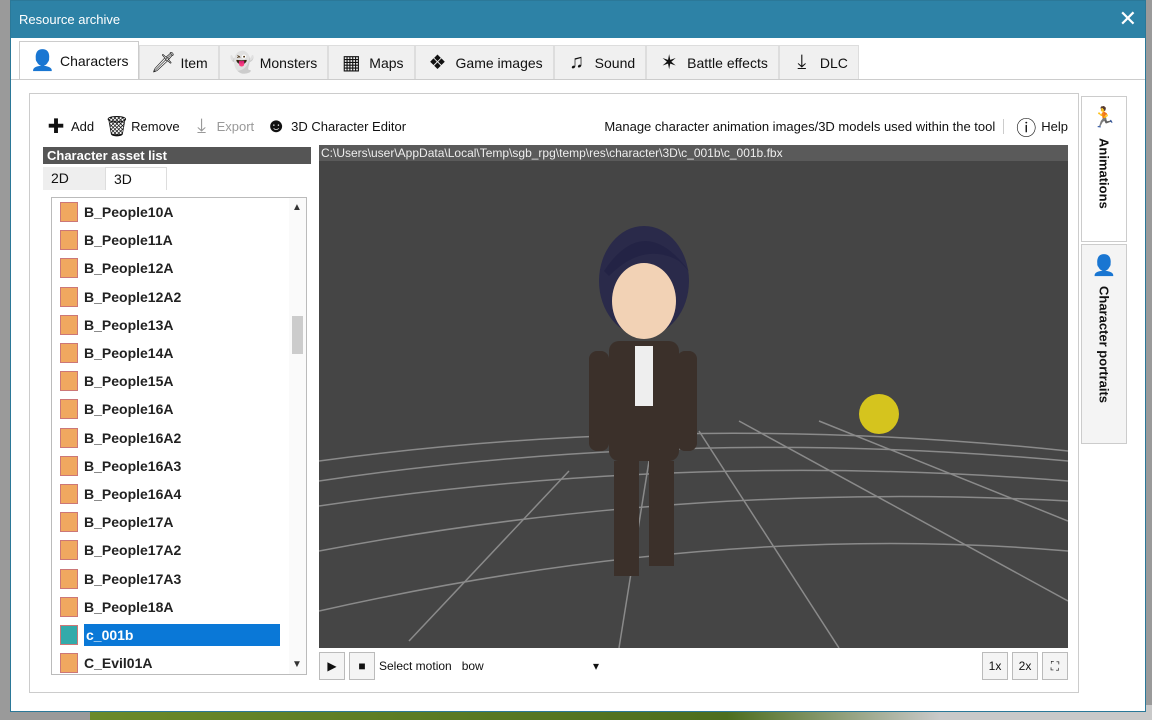 The width and height of the screenshot is (1152, 720). What do you see at coordinates (129, 606) in the screenshot?
I see `list-item-label: B_People18A` at bounding box center [129, 606].